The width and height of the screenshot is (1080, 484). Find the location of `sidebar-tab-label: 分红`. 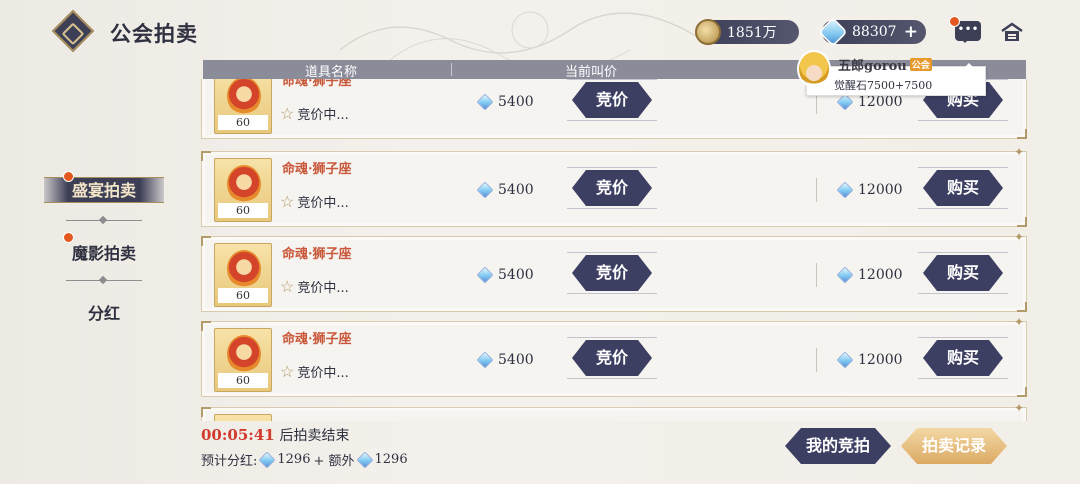

sidebar-tab-label: 分红 is located at coordinates (103, 313).